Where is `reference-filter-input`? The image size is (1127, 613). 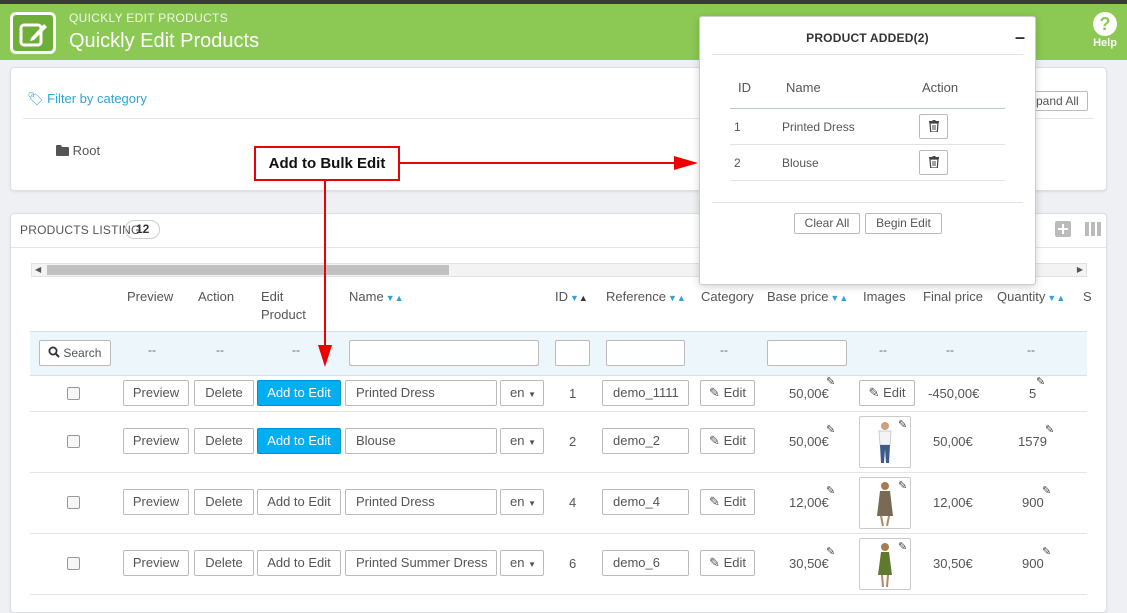 reference-filter-input is located at coordinates (645, 353).